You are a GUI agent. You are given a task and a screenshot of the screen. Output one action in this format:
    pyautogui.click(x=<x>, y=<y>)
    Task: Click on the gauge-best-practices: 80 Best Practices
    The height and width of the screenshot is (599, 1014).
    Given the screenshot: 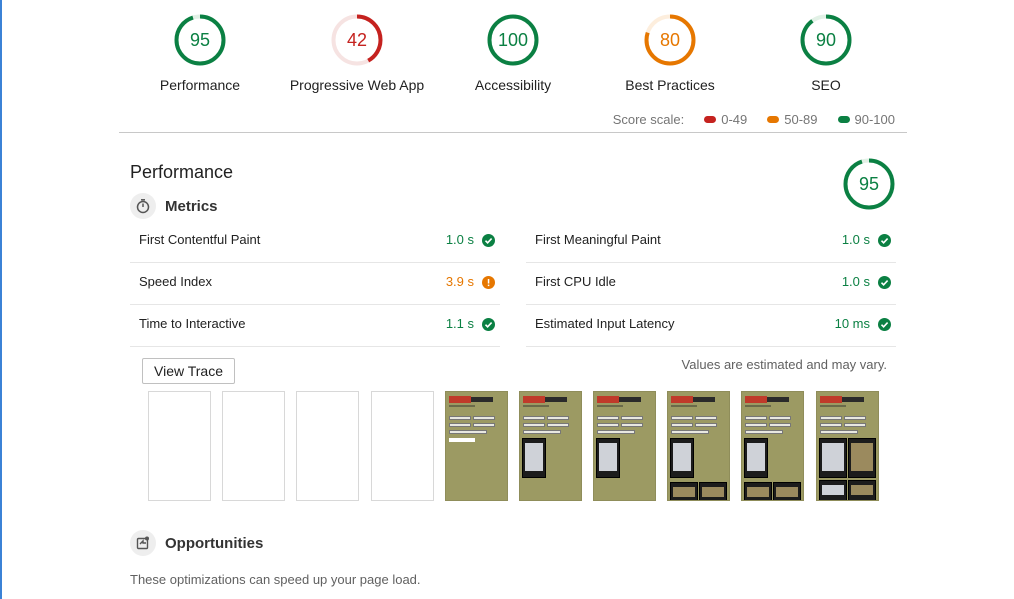 What is the action you would take?
    pyautogui.click(x=670, y=53)
    